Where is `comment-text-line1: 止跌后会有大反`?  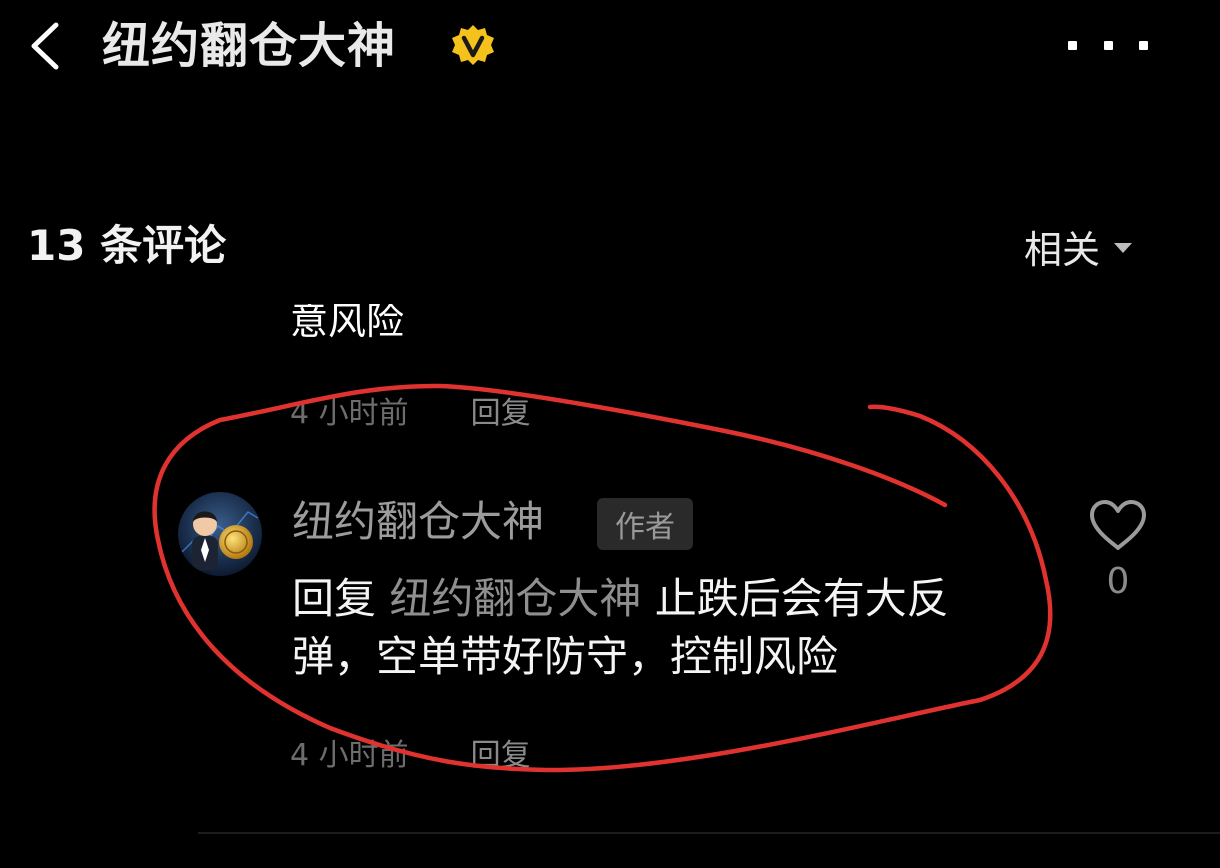 comment-text-line1: 止跌后会有大反 is located at coordinates (801, 598).